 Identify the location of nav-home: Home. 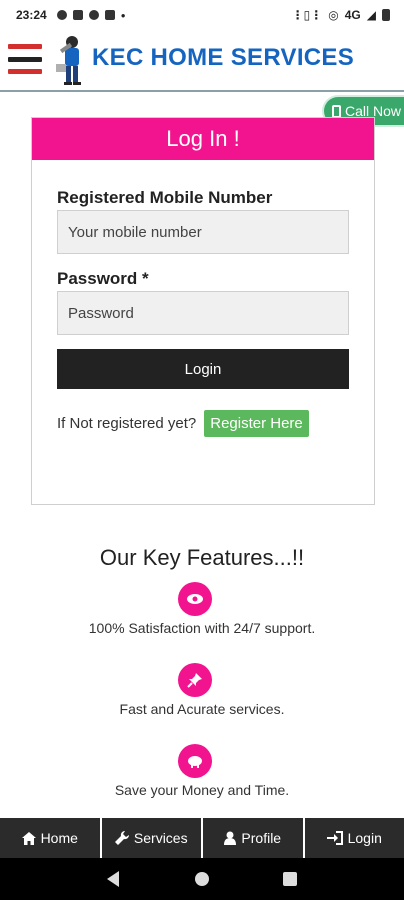
(51, 838).